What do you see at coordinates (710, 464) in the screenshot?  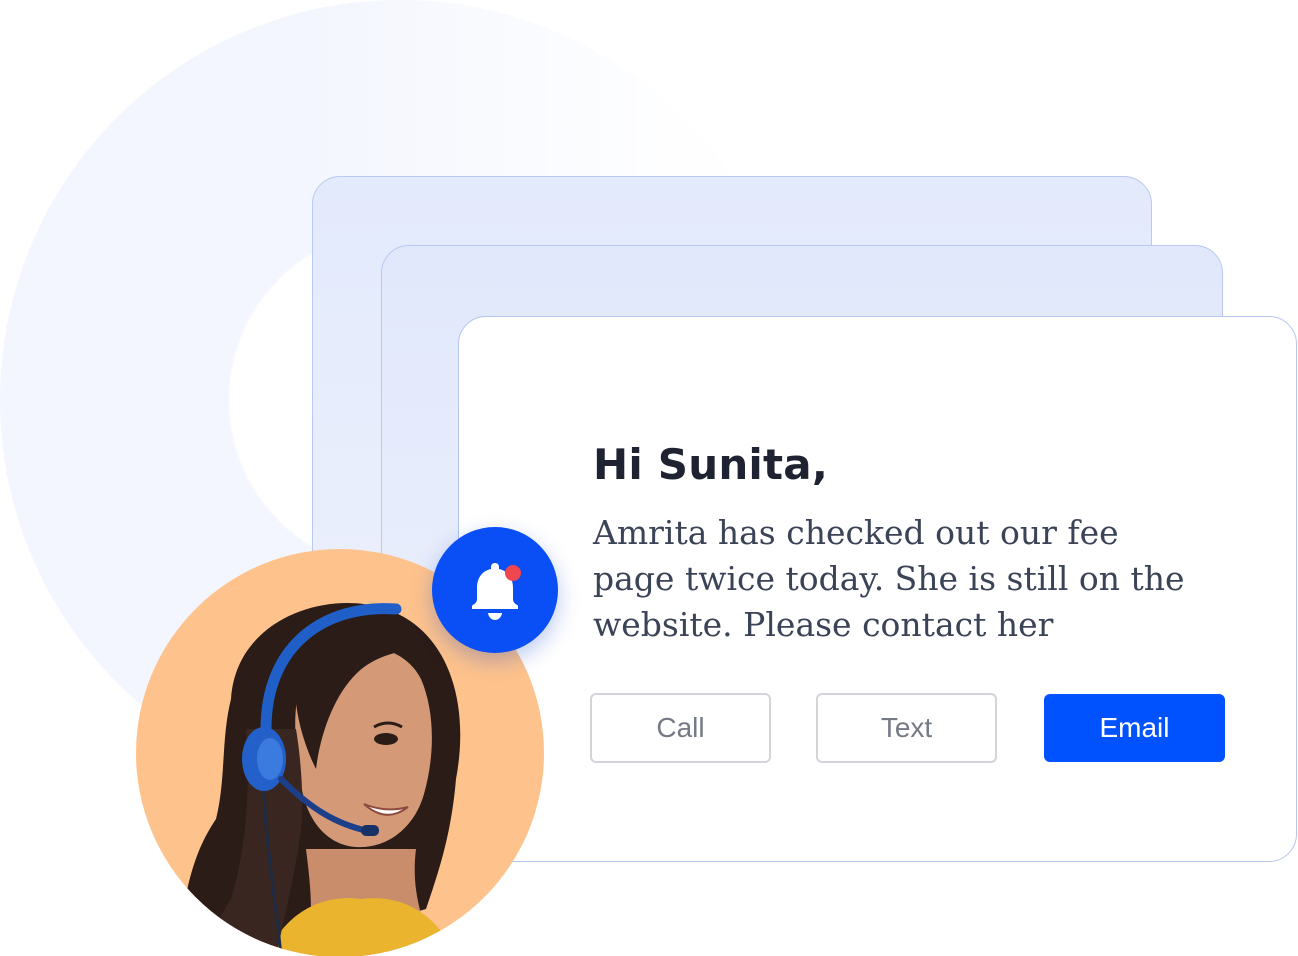 I see `greeting-heading: Hi Sunita,` at bounding box center [710, 464].